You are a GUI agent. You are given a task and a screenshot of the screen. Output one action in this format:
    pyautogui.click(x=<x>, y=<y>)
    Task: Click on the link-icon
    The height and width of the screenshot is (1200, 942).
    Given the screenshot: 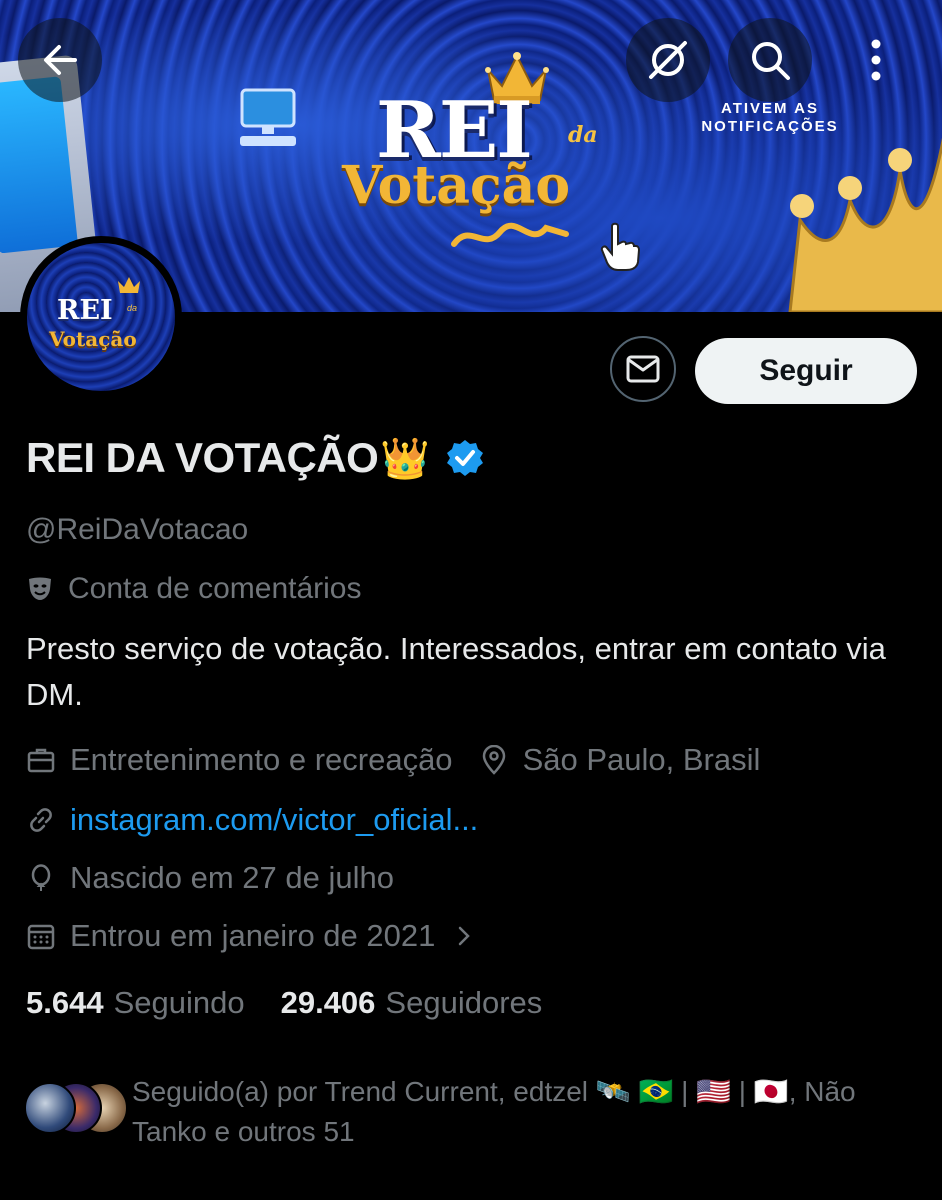 What is the action you would take?
    pyautogui.click(x=41, y=820)
    